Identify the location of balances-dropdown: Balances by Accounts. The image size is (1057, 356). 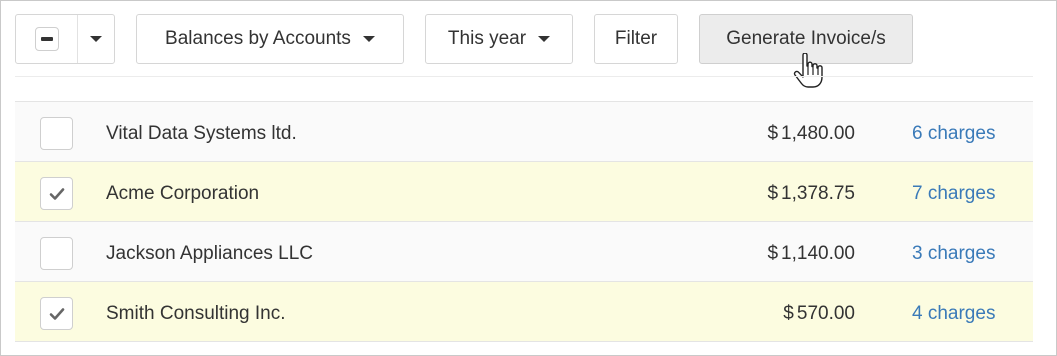
(270, 39).